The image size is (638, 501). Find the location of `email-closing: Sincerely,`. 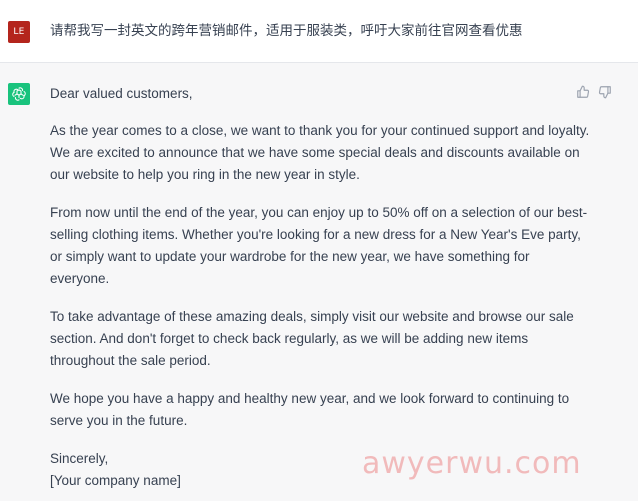

email-closing: Sincerely, is located at coordinates (79, 458).